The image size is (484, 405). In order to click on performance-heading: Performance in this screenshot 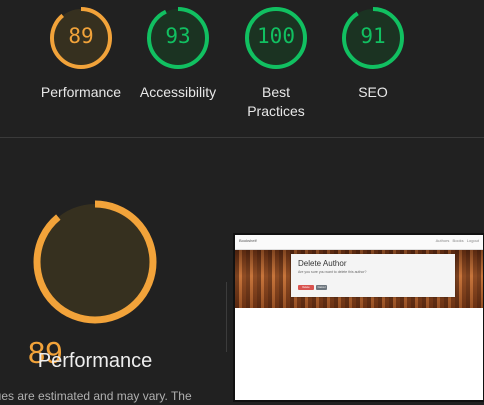, I will do `click(95, 361)`.